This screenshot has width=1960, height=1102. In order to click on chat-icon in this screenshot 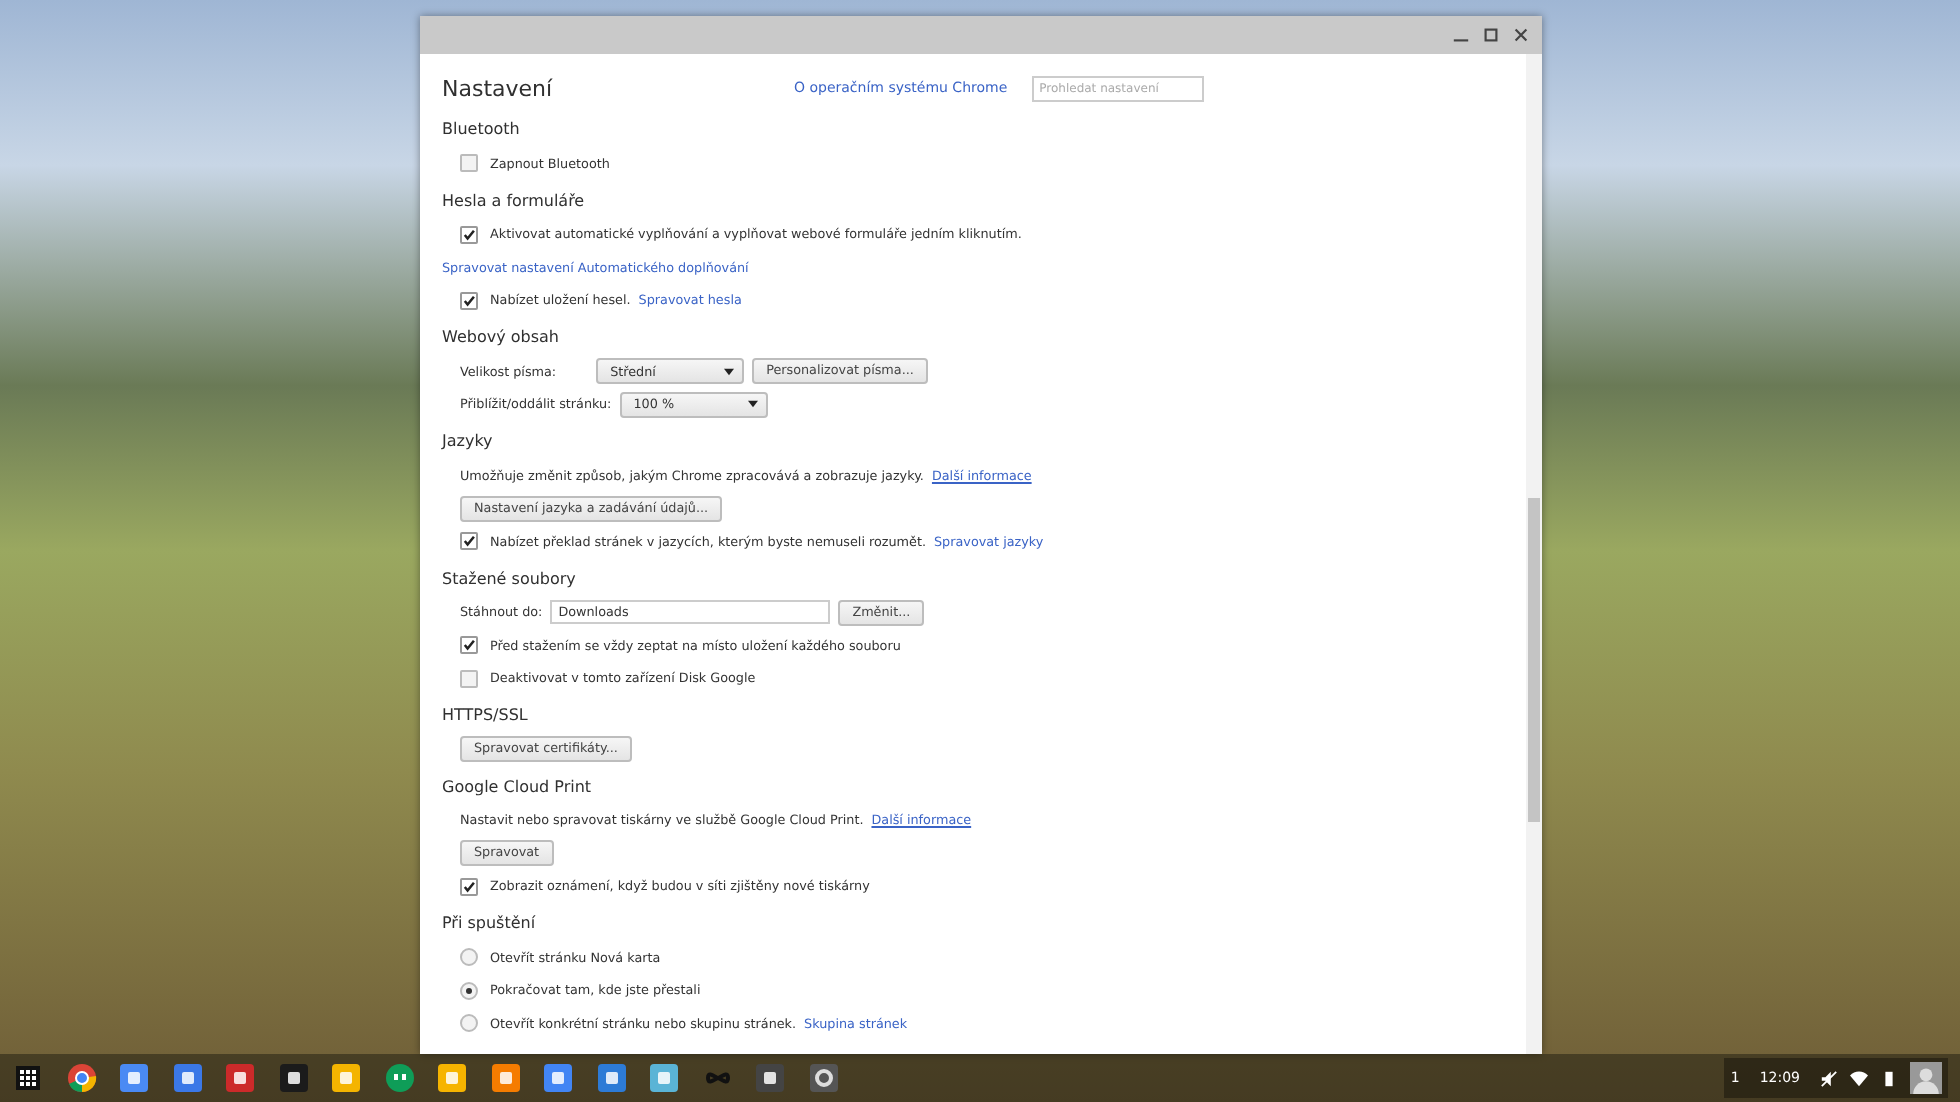, I will do `click(399, 1078)`.